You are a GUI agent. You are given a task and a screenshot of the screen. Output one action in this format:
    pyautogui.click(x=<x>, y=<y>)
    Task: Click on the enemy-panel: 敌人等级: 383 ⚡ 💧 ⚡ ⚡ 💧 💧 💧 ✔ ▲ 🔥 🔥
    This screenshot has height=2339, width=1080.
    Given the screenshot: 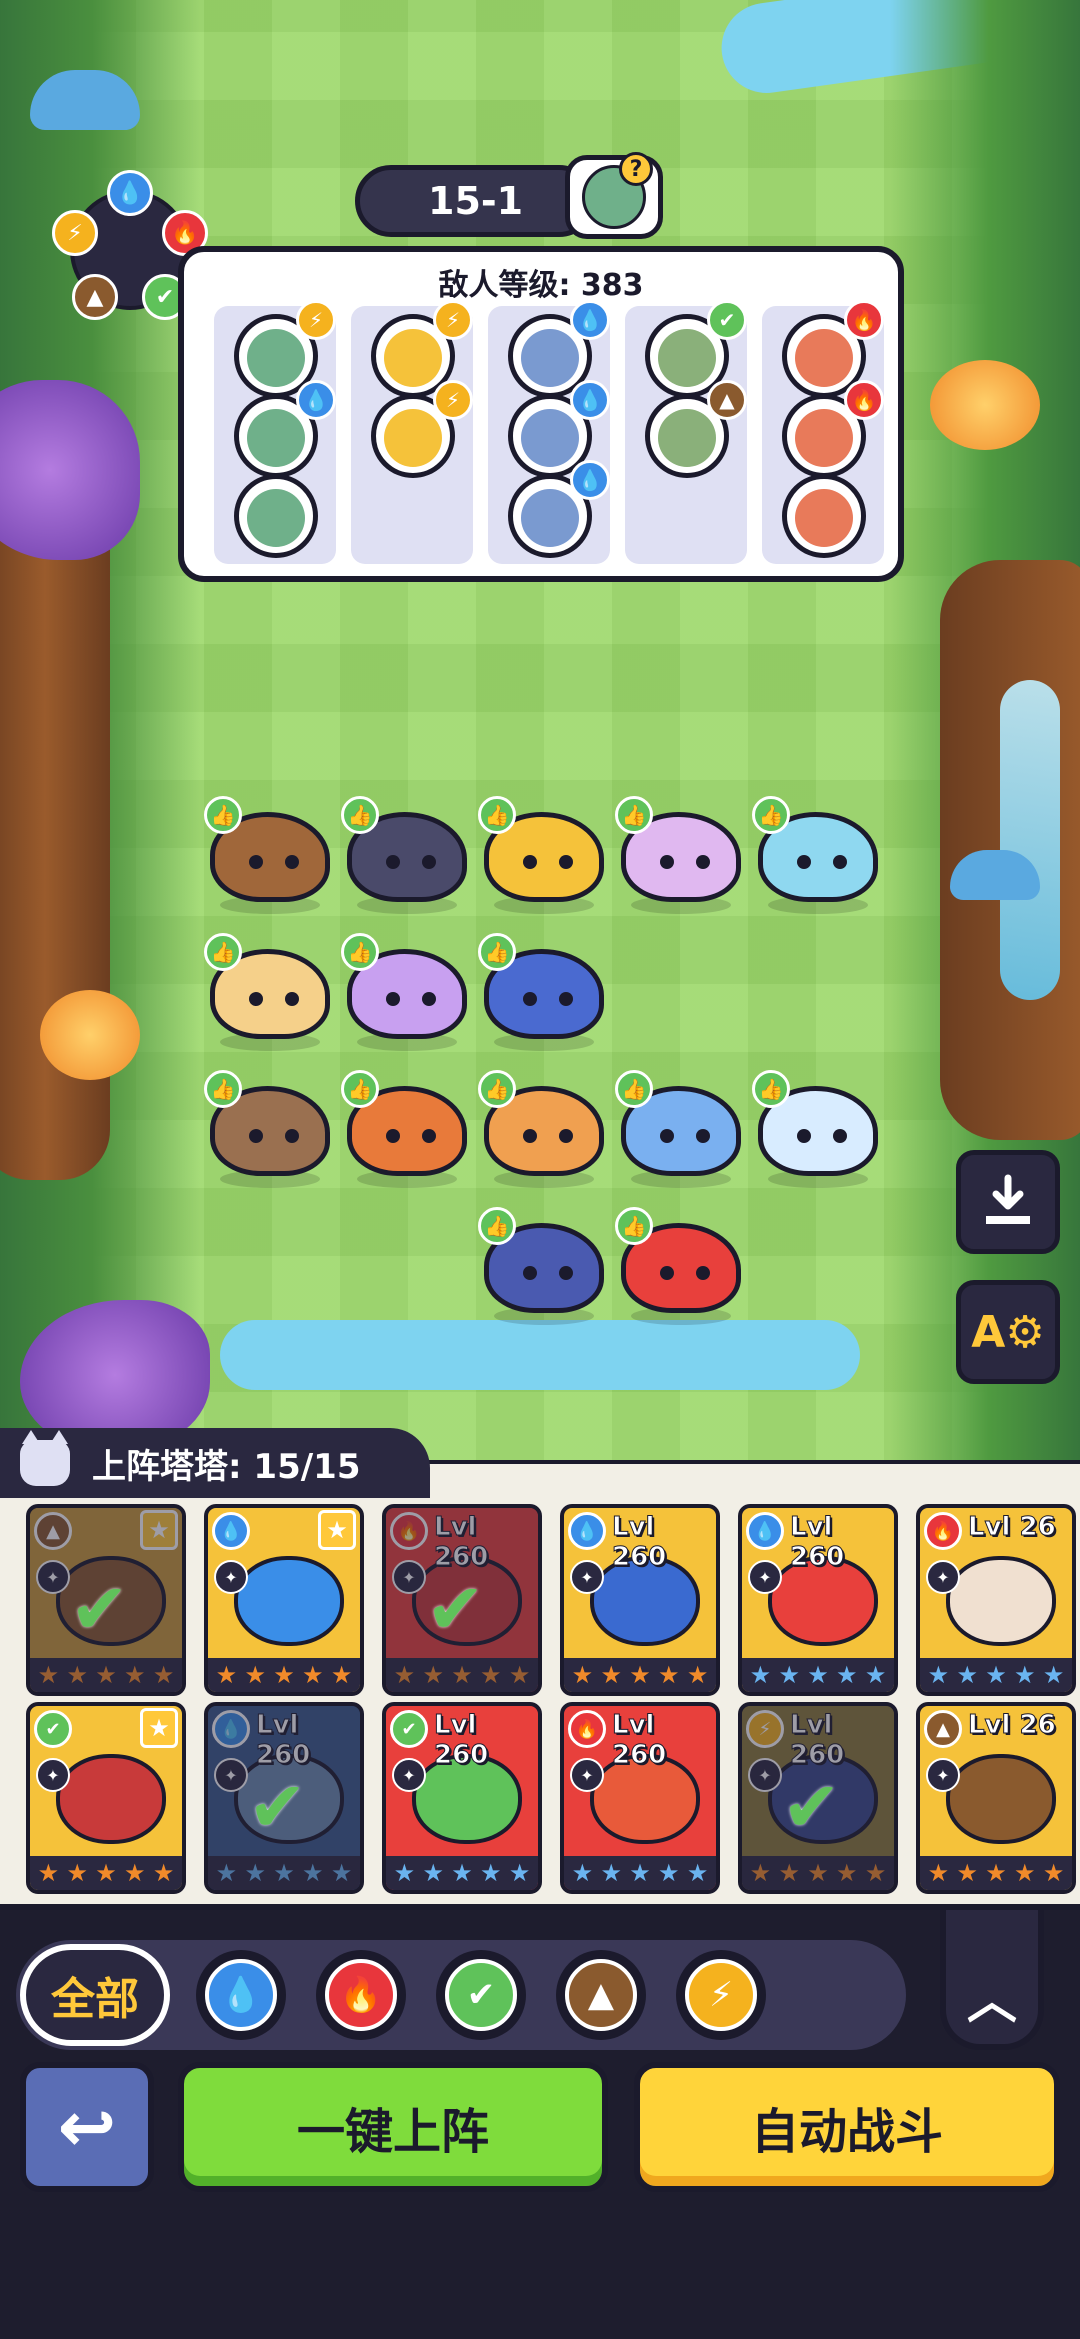 What is the action you would take?
    pyautogui.click(x=541, y=414)
    